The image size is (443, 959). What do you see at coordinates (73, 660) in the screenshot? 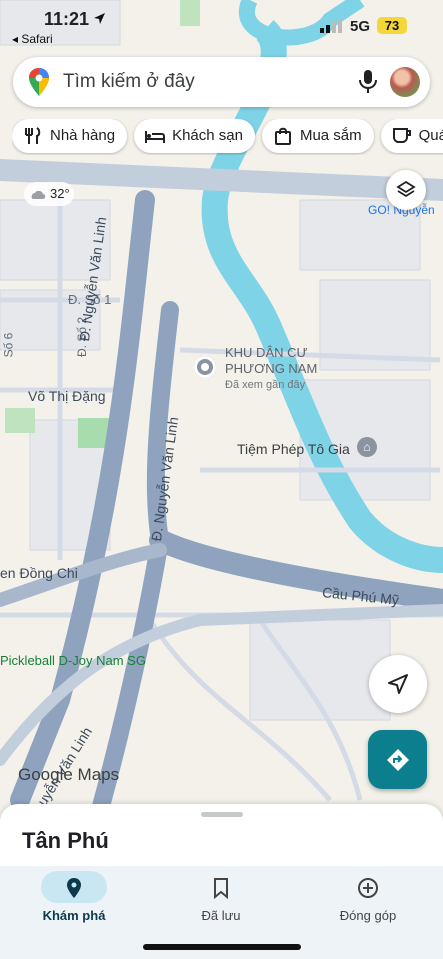
I see `map-label-pickleball: Pickleball D-Joy Nam SG` at bounding box center [73, 660].